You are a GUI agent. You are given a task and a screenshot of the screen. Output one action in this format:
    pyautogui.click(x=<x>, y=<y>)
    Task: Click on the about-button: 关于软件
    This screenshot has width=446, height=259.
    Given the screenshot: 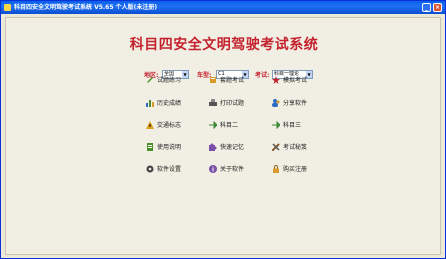 What is the action you would take?
    pyautogui.click(x=226, y=170)
    